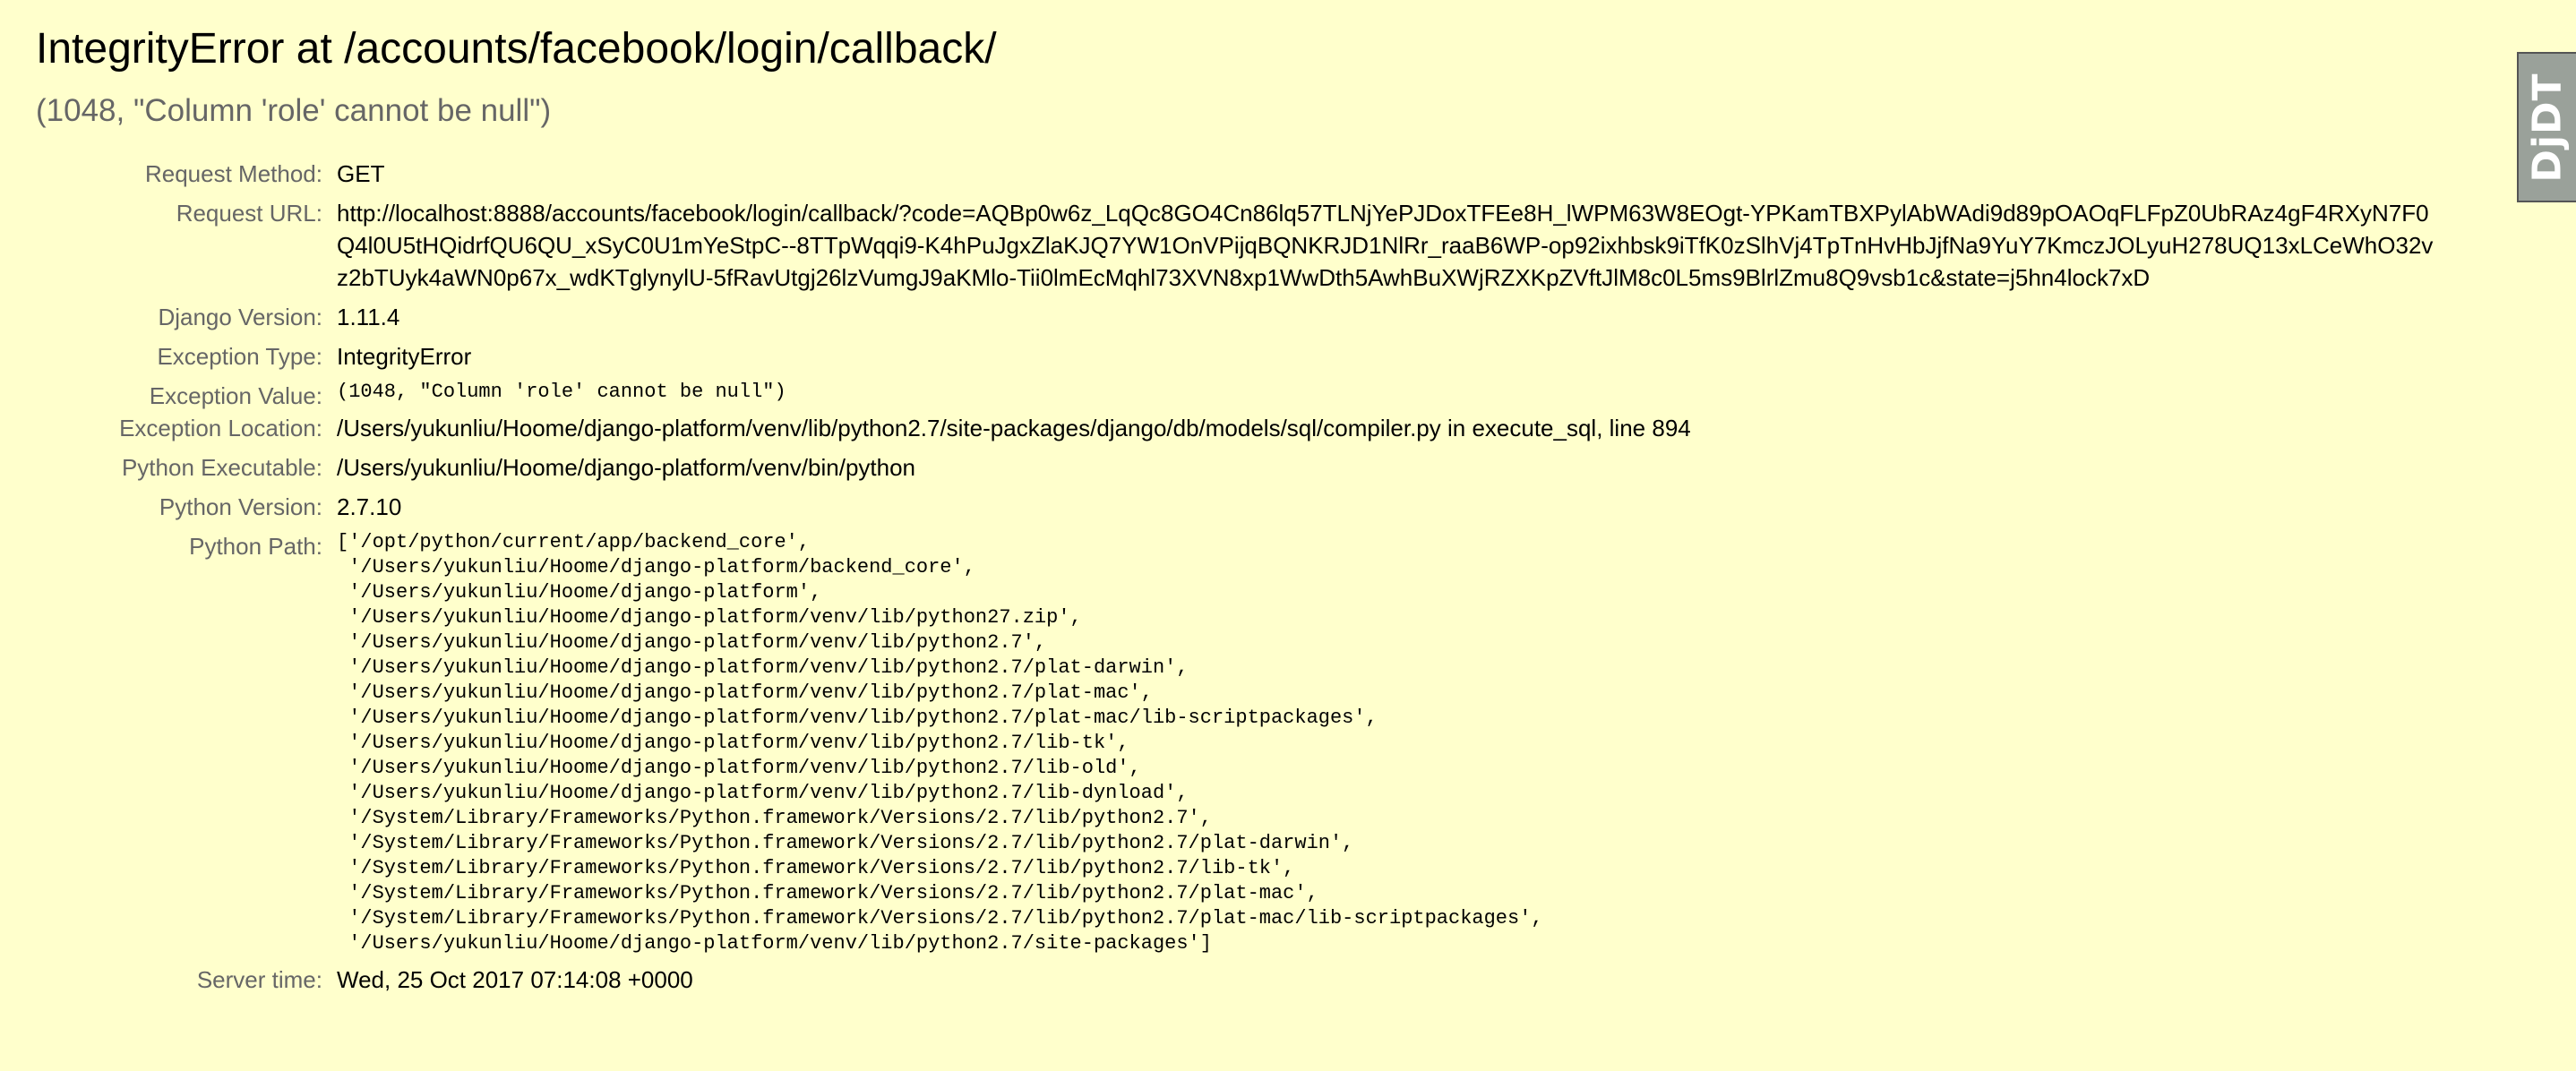  Describe the element at coordinates (1389, 396) in the screenshot. I see `exception-value-cell: (1048, "Column 'role' cannot be null")` at that location.